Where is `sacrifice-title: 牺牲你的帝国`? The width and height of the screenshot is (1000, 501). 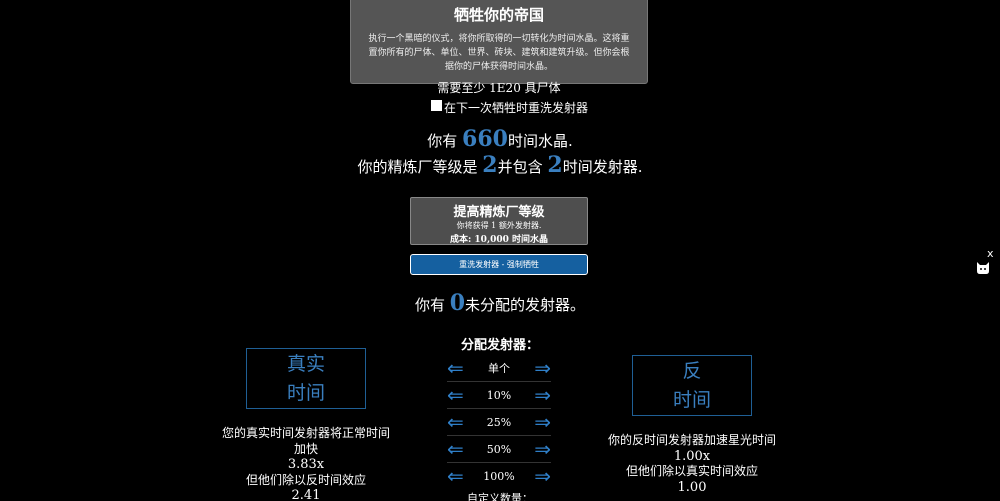
sacrifice-title: 牺牲你的帝国 is located at coordinates (498, 15).